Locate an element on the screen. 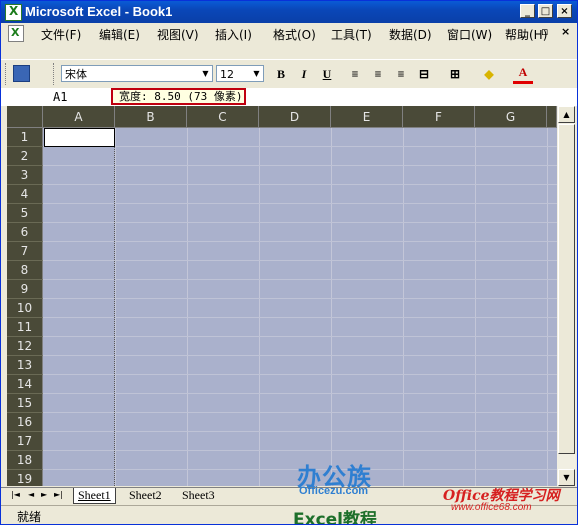 This screenshot has height=525, width=578. column-header-e: E is located at coordinates (367, 117).